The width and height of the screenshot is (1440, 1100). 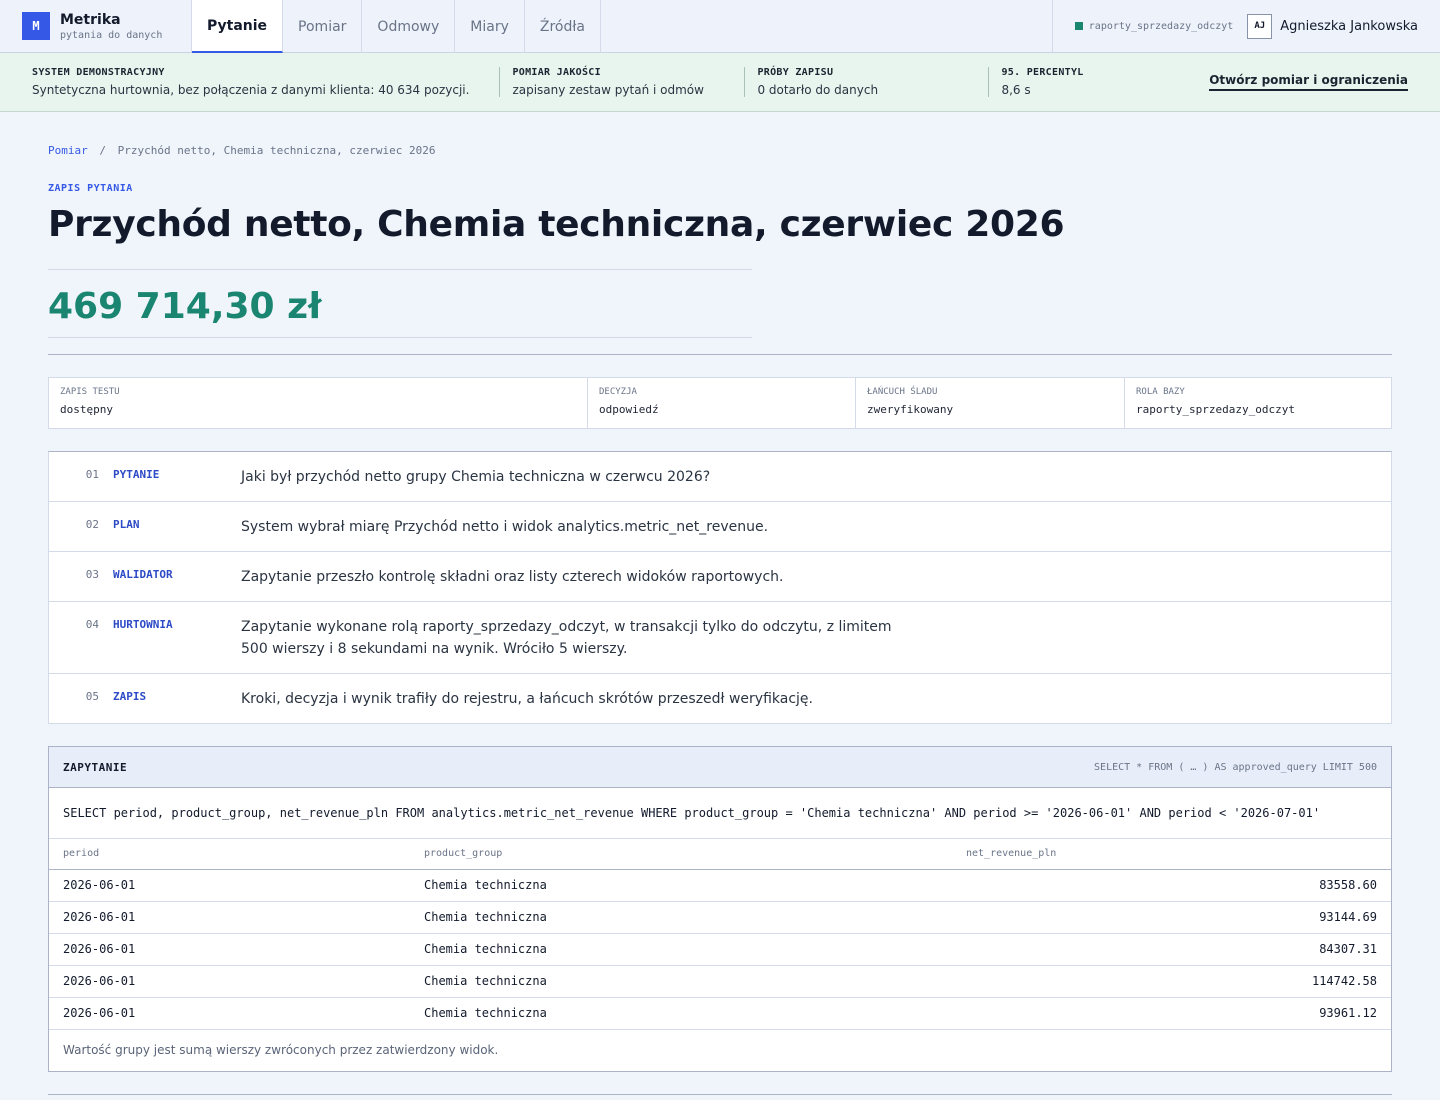 I want to click on table-row: 2026-06-01 Chemia techniczna 83558.60, so click(x=720, y=885).